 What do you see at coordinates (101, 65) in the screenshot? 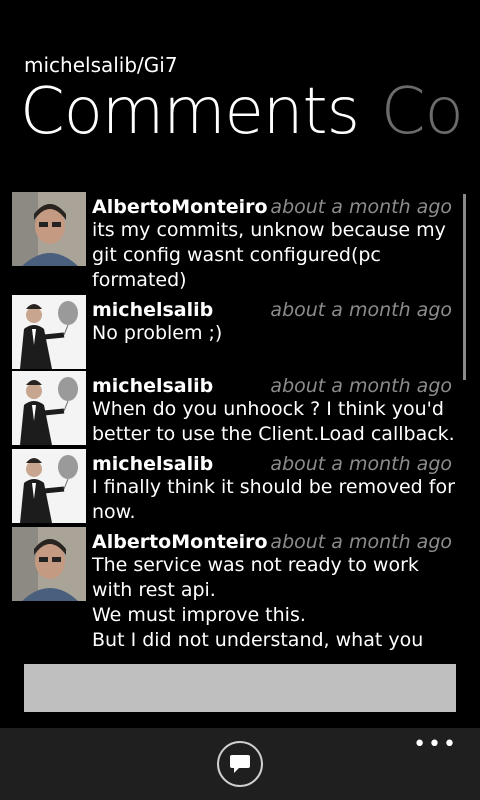
I see `app-title: michelsalib/Gi7` at bounding box center [101, 65].